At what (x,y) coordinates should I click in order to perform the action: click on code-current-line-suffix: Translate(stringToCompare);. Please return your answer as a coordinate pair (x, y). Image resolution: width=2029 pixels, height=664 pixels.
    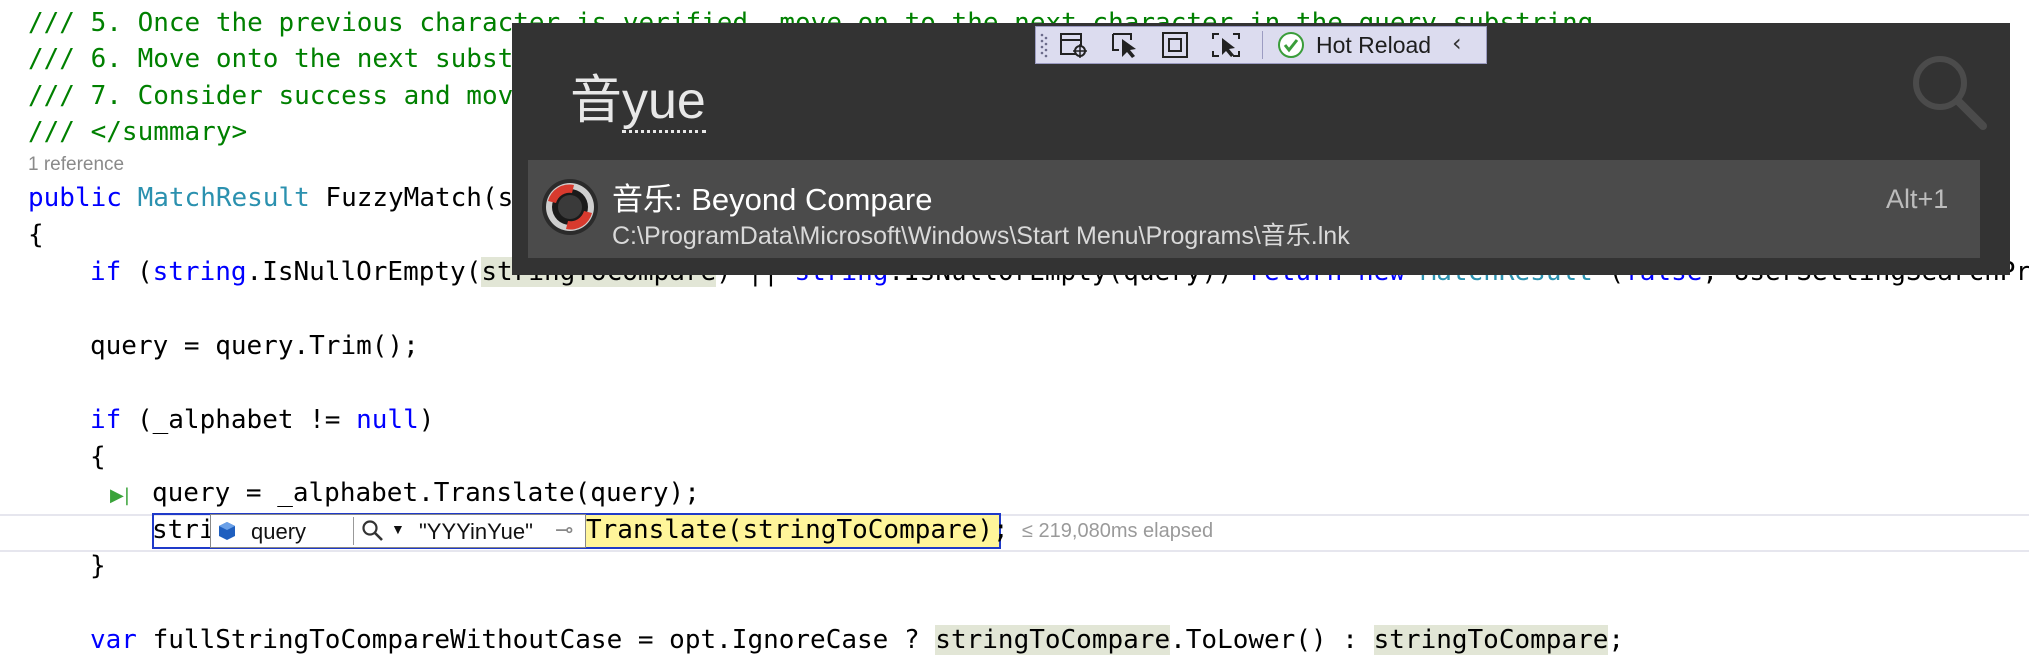
    Looking at the image, I should click on (797, 530).